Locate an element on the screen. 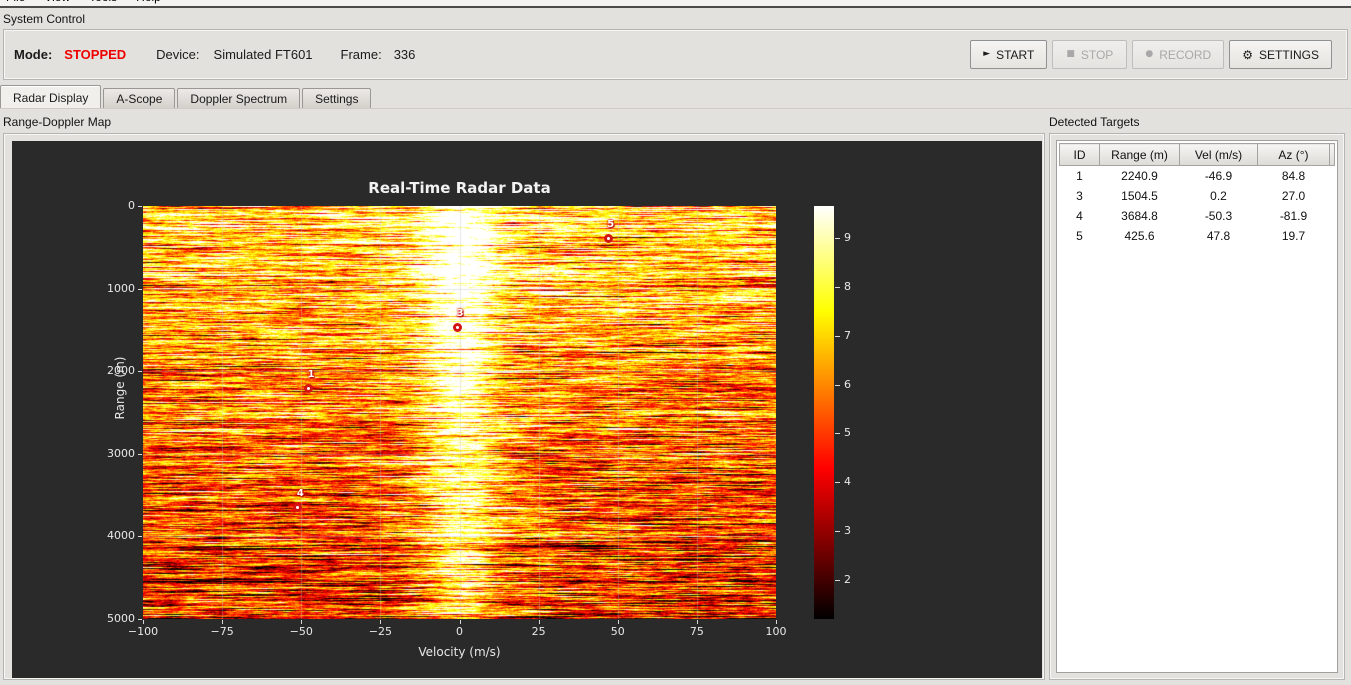 This screenshot has height=685, width=1351. colorbar-tick-label: 2 is located at coordinates (847, 579).